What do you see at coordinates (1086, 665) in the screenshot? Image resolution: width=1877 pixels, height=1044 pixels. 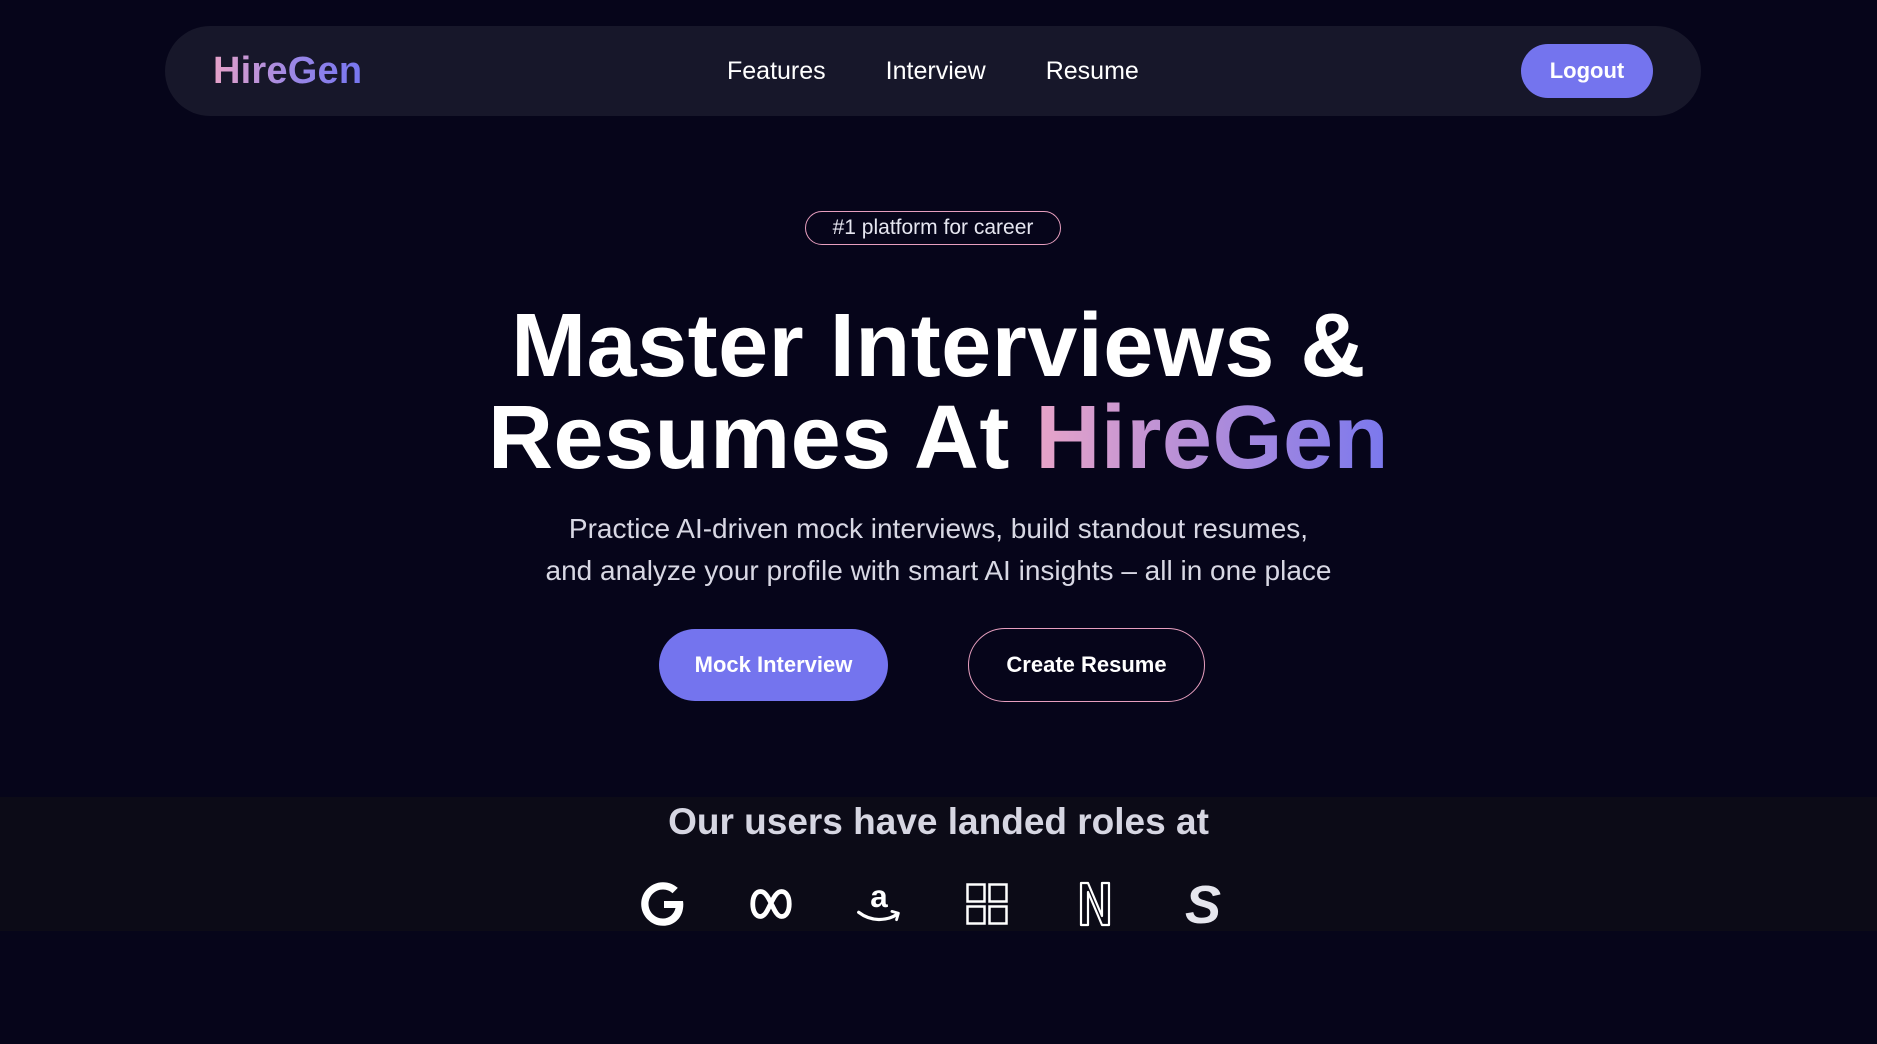 I see `create-resume-button: Create Resume` at bounding box center [1086, 665].